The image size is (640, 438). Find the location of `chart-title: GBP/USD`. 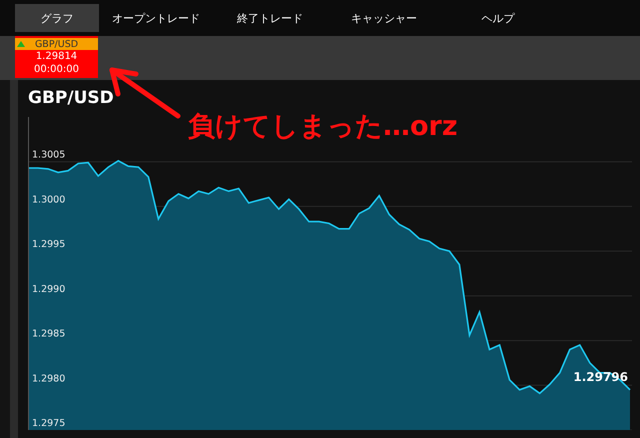

chart-title: GBP/USD is located at coordinates (71, 98).